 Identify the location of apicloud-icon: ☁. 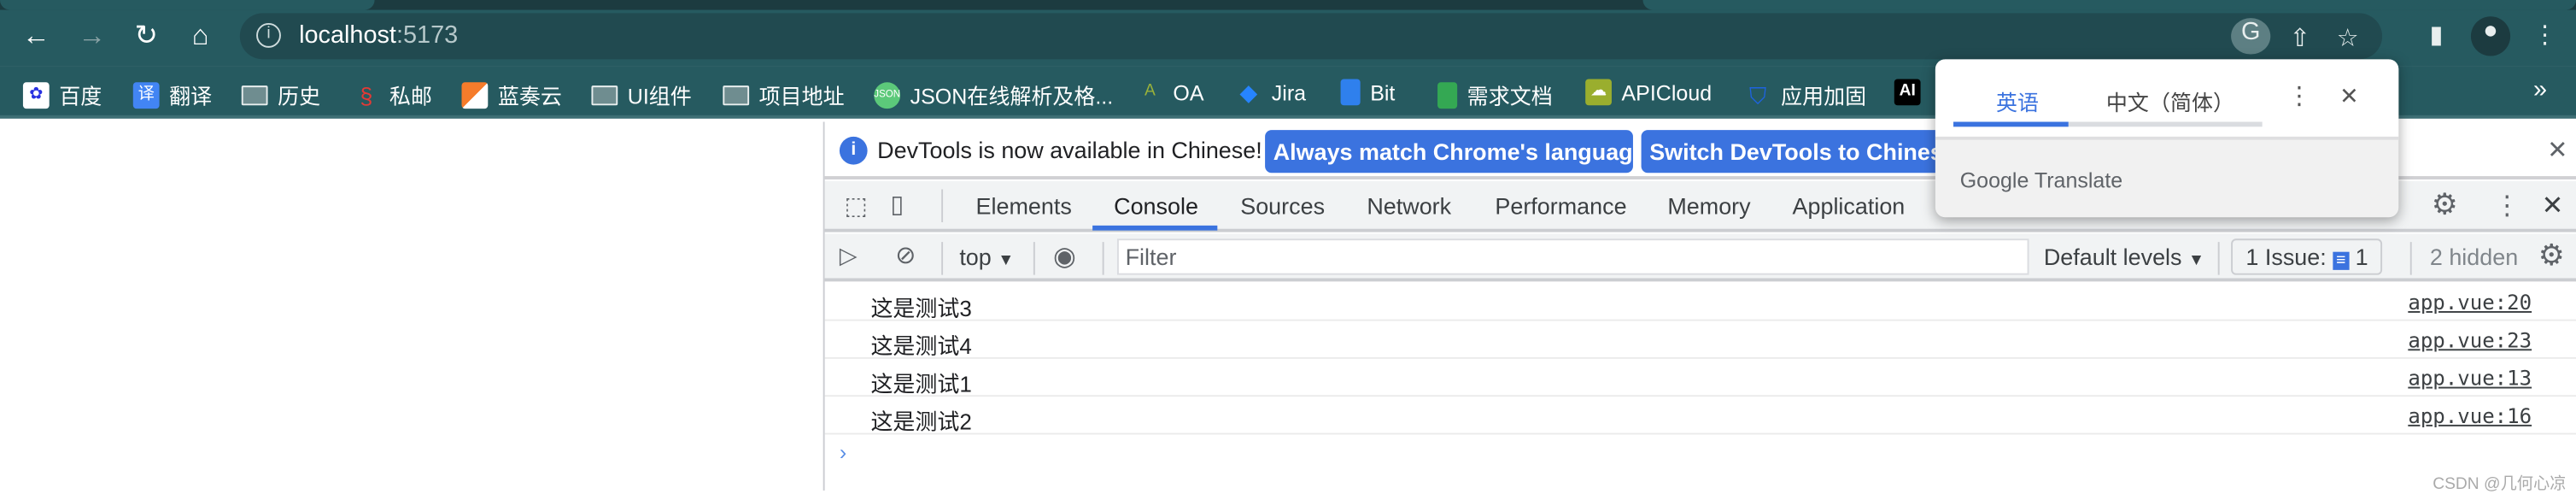
(1598, 93).